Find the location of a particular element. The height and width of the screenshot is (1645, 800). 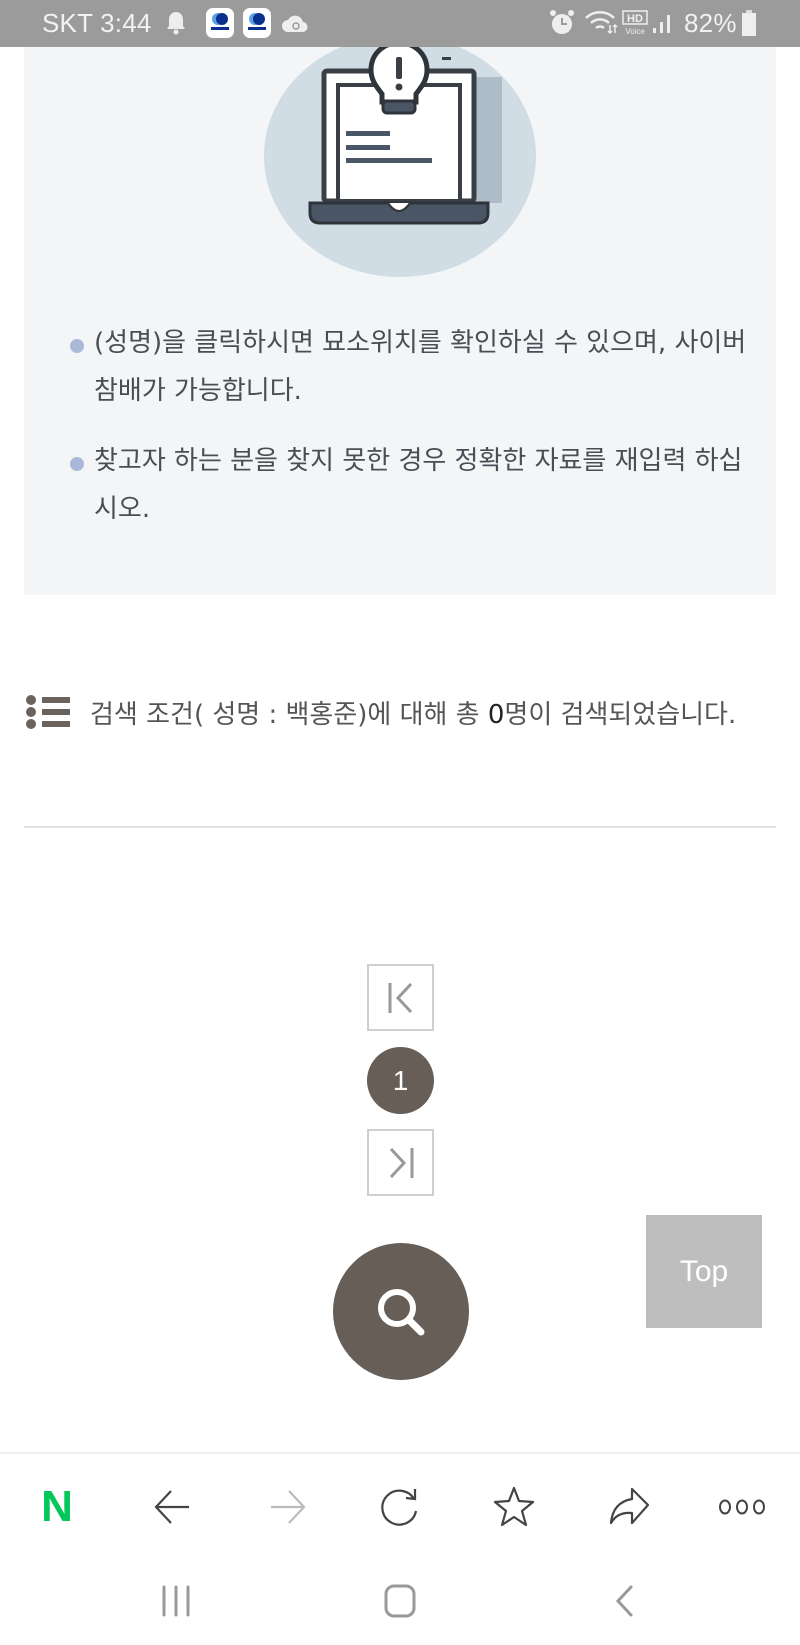

last-page-icon is located at coordinates (401, 1162).